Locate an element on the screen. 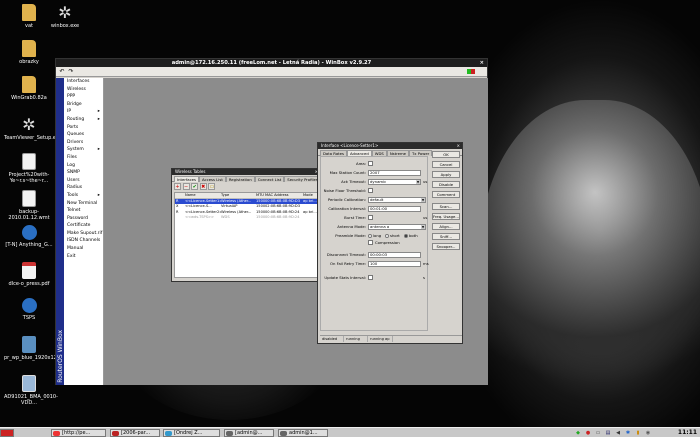  burst-time-checkbox is located at coordinates (370, 217).